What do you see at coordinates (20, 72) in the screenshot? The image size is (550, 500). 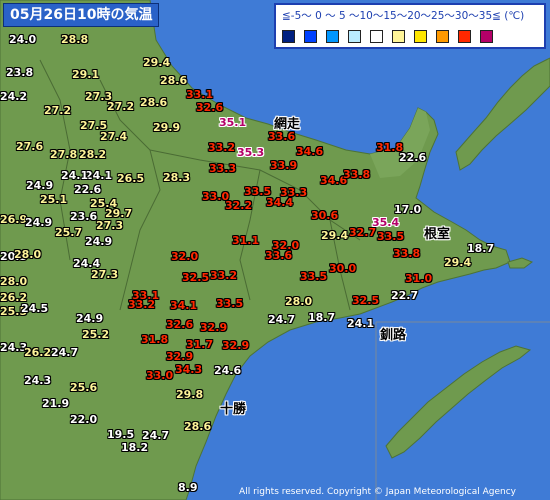 I see `temperature-value: 23.8` at bounding box center [20, 72].